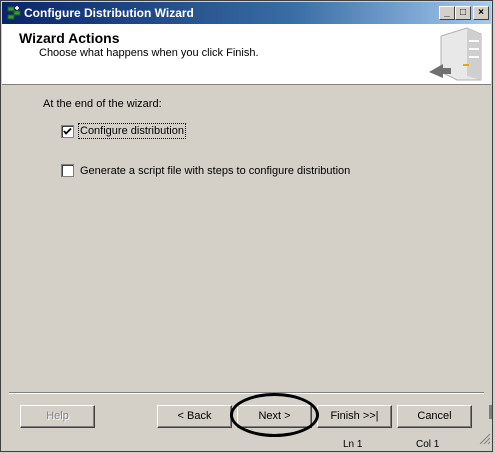 Image resolution: width=495 pixels, height=454 pixels. What do you see at coordinates (353, 444) in the screenshot?
I see `status-line: Ln 1` at bounding box center [353, 444].